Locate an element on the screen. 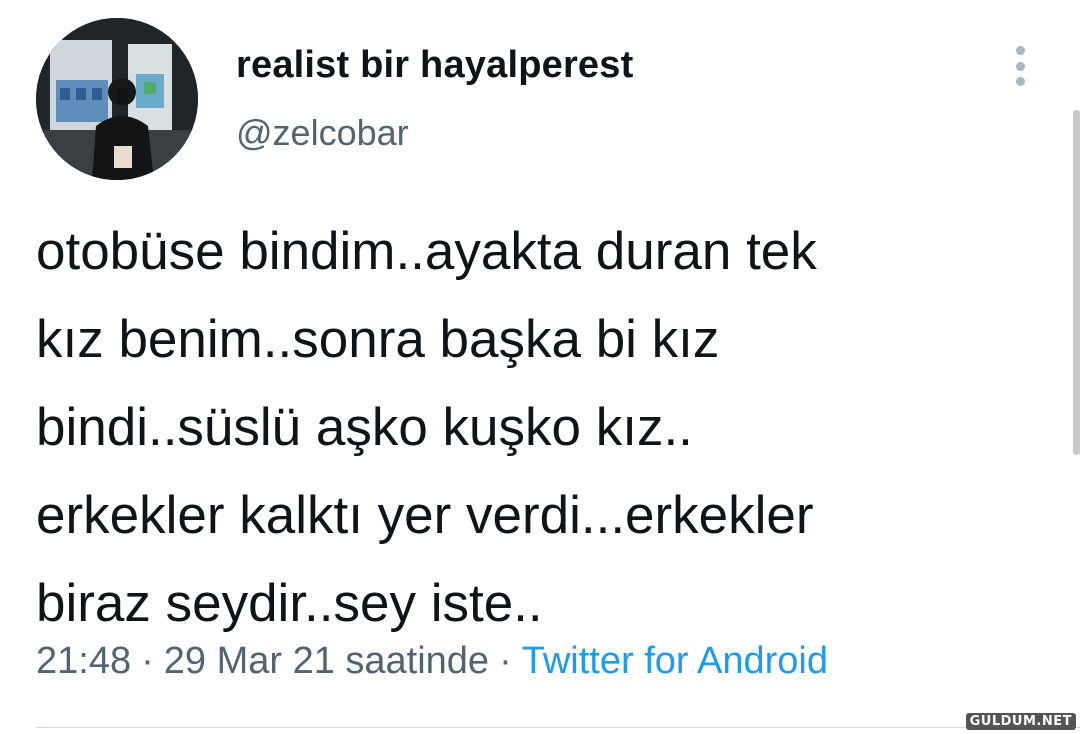  tweet-line: otobüse bindim..ayakta duran tek is located at coordinates (426, 251).